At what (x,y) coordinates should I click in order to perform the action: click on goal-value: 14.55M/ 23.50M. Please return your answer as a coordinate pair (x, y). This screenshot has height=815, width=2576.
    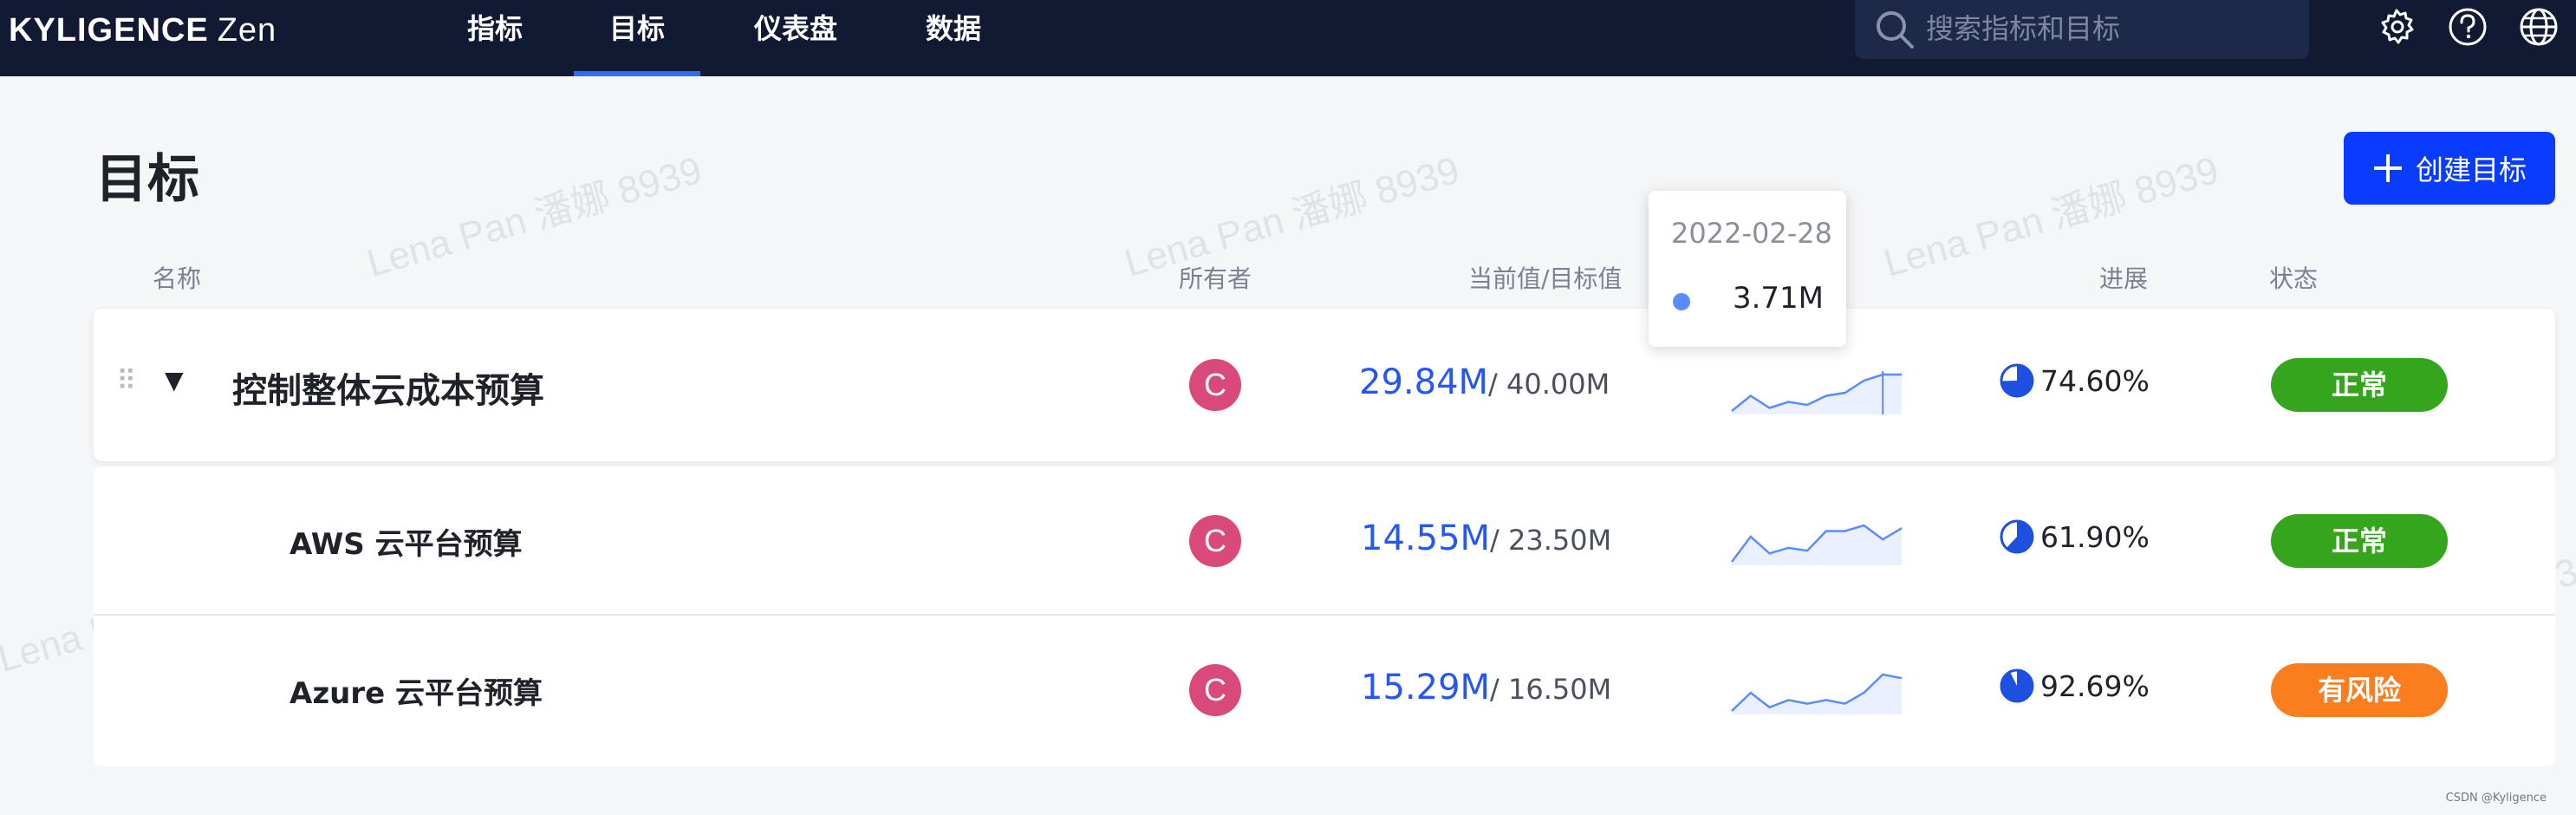
    Looking at the image, I should click on (1486, 538).